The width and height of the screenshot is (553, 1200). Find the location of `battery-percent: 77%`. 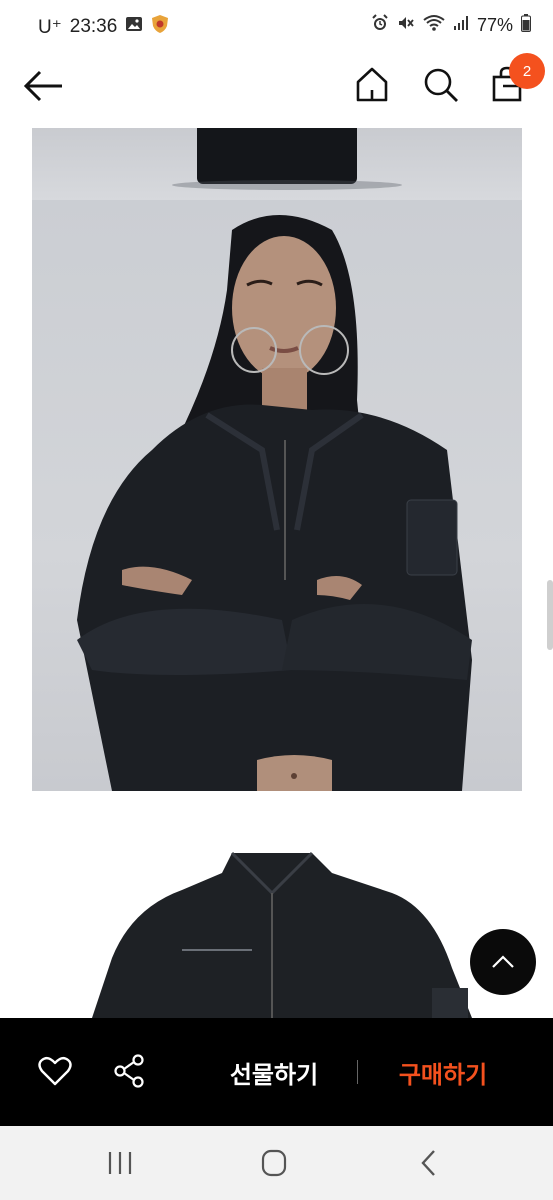

battery-percent: 77% is located at coordinates (494, 25).